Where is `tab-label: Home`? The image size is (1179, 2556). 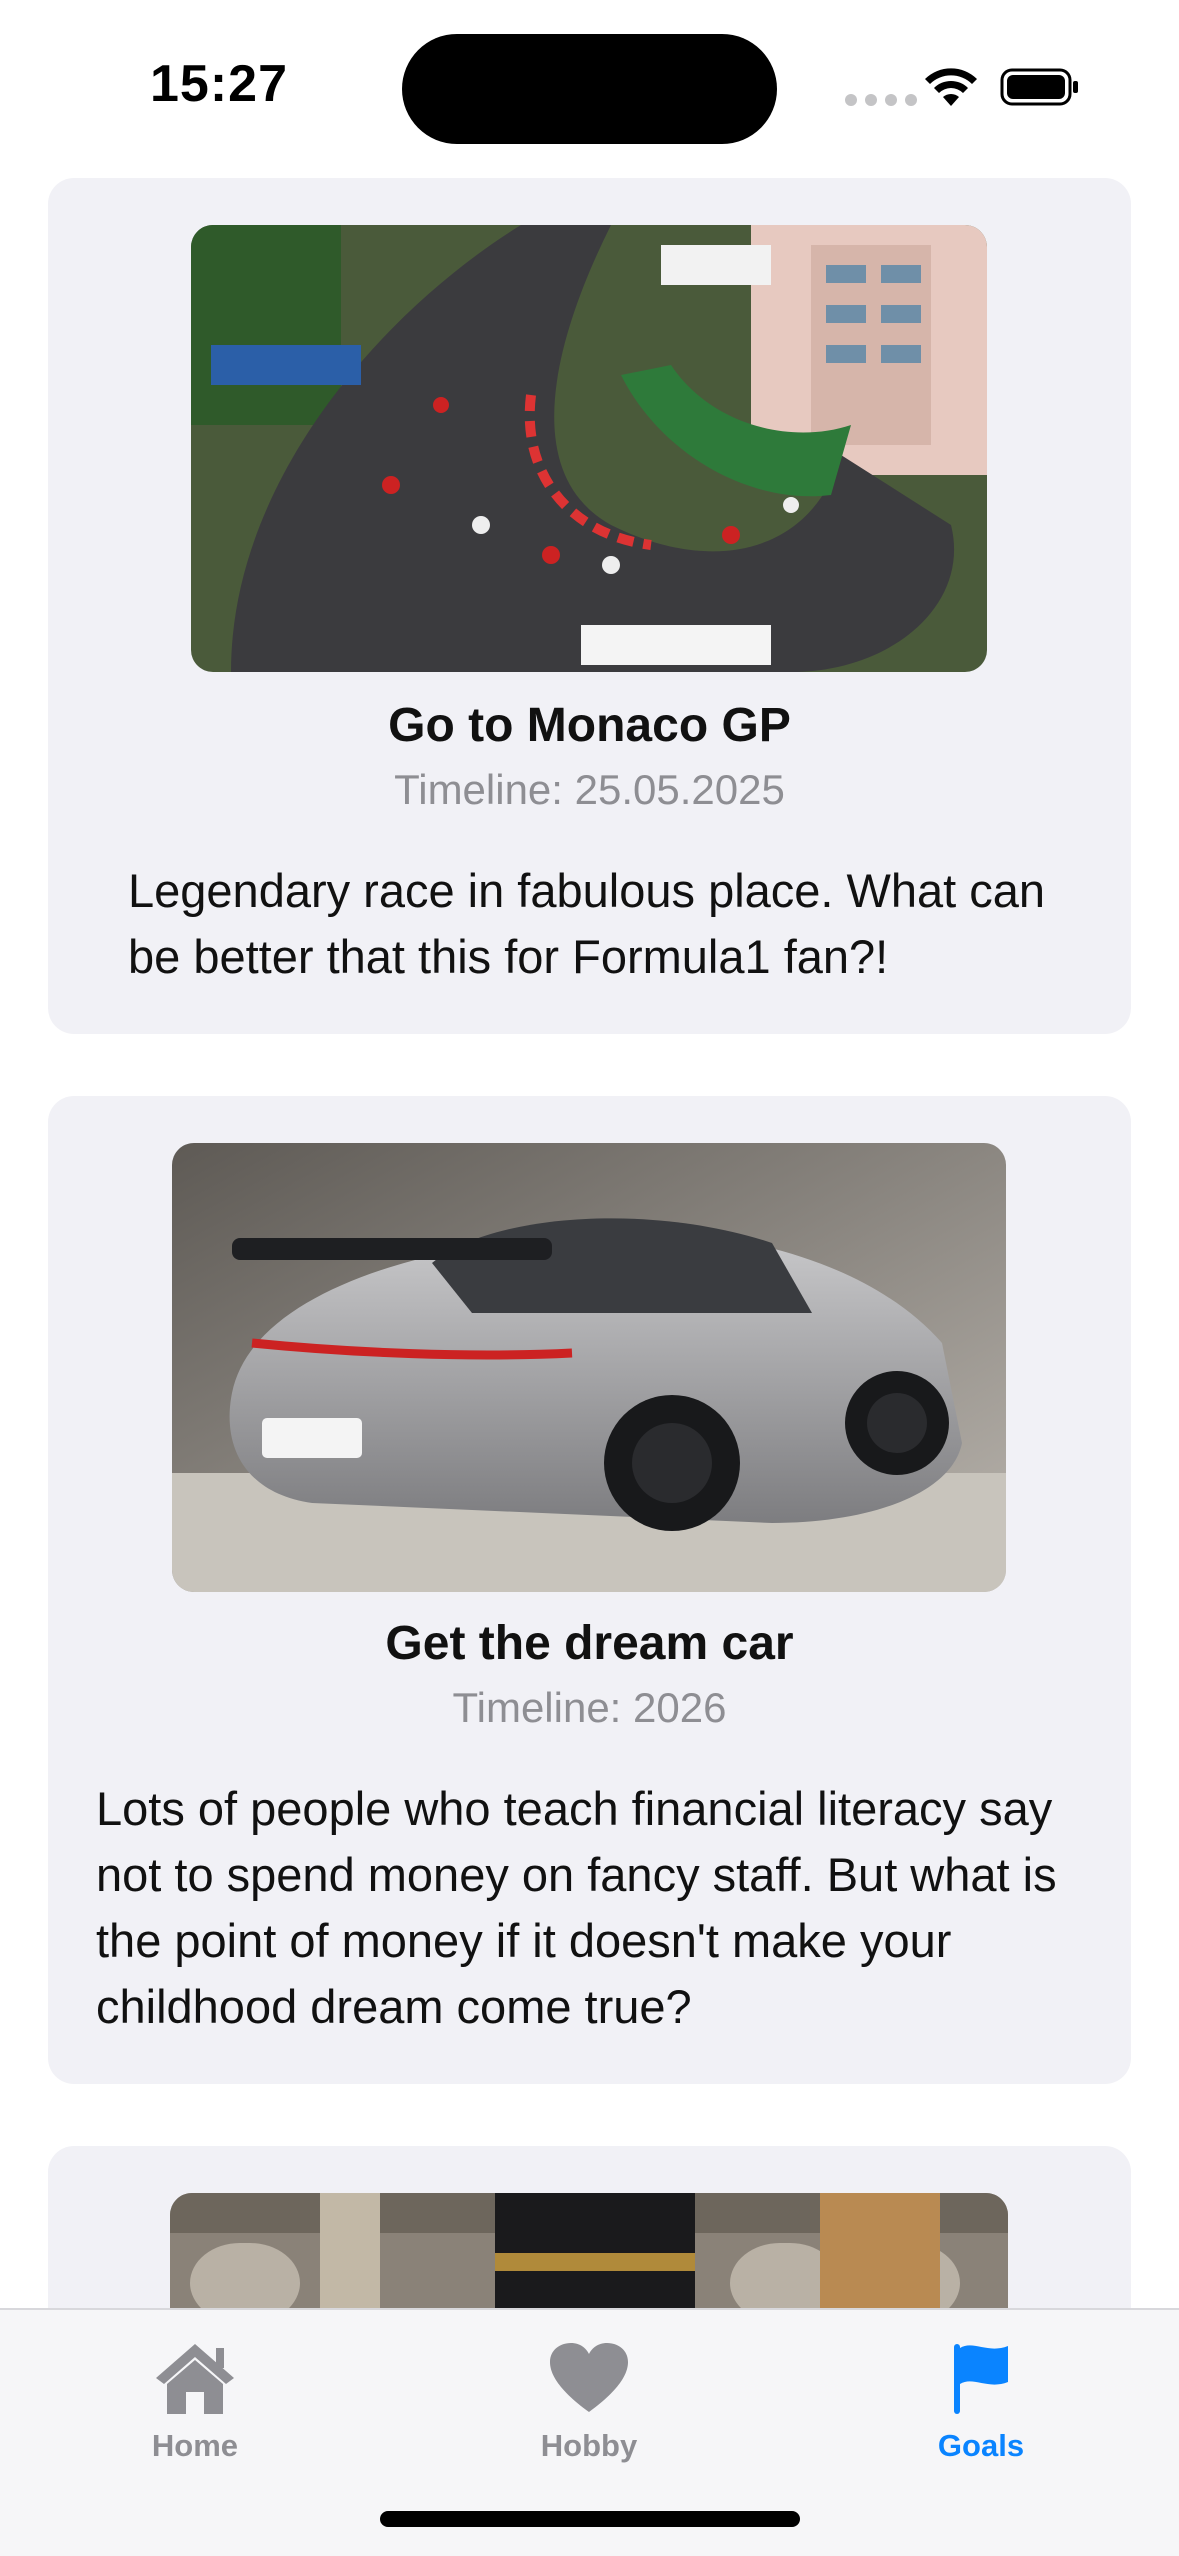
tab-label: Home is located at coordinates (195, 2445).